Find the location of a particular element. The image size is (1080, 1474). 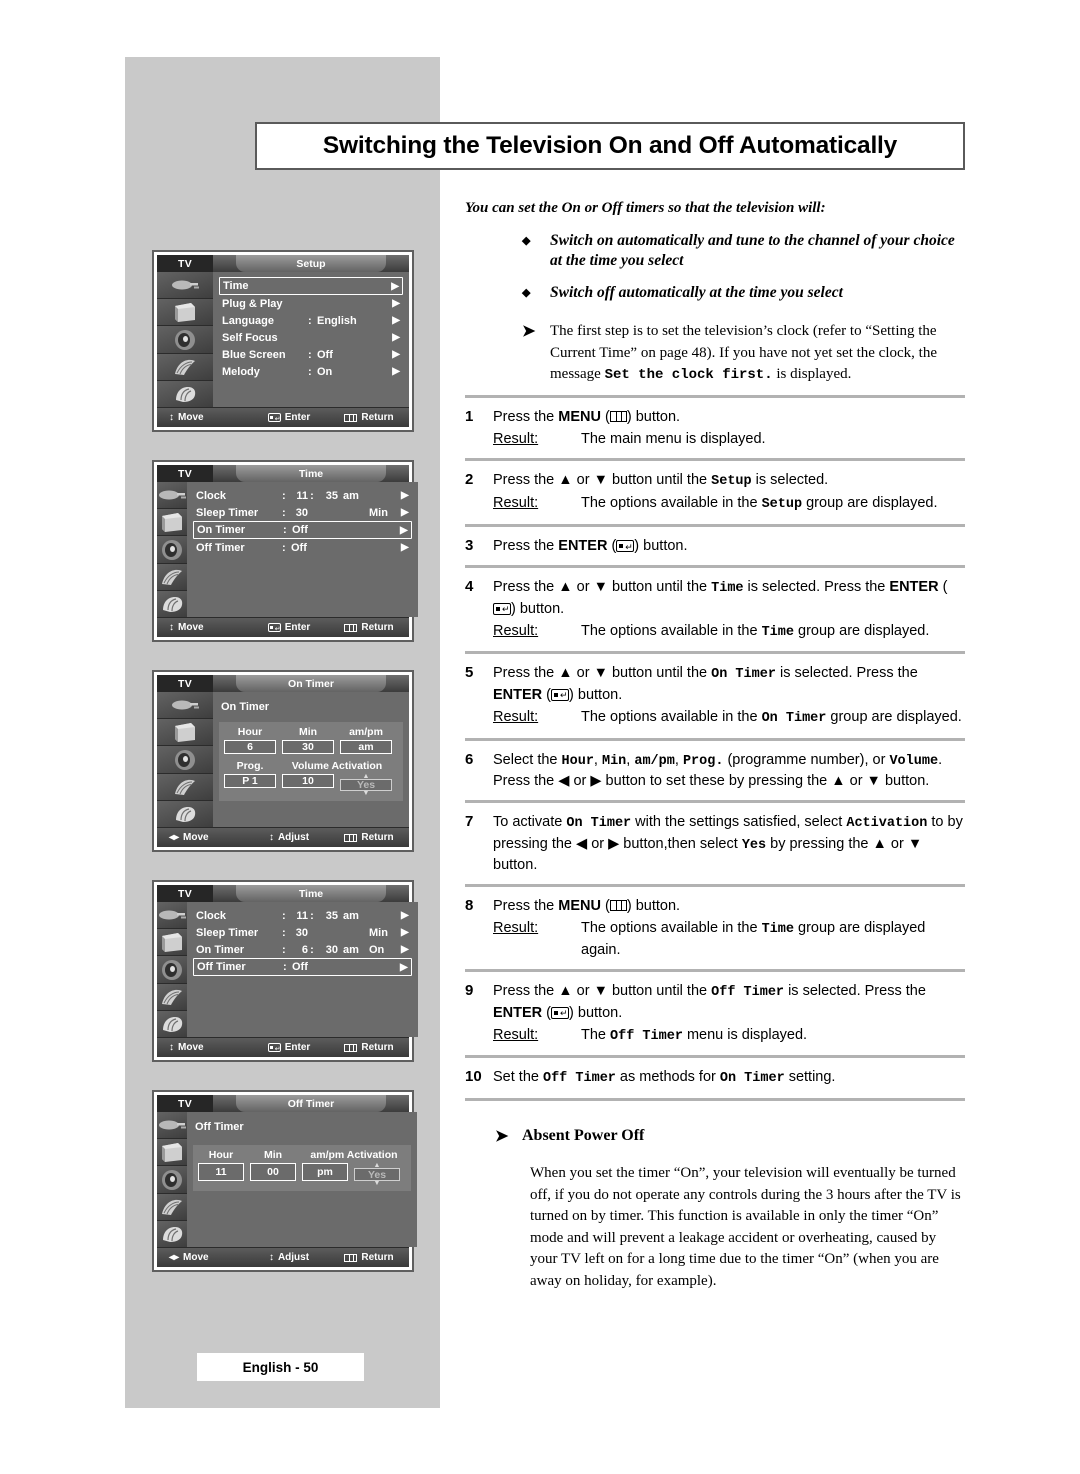

menu-item-blue-screen: Blue Screen : Off ▶ is located at coordinates (311, 354).